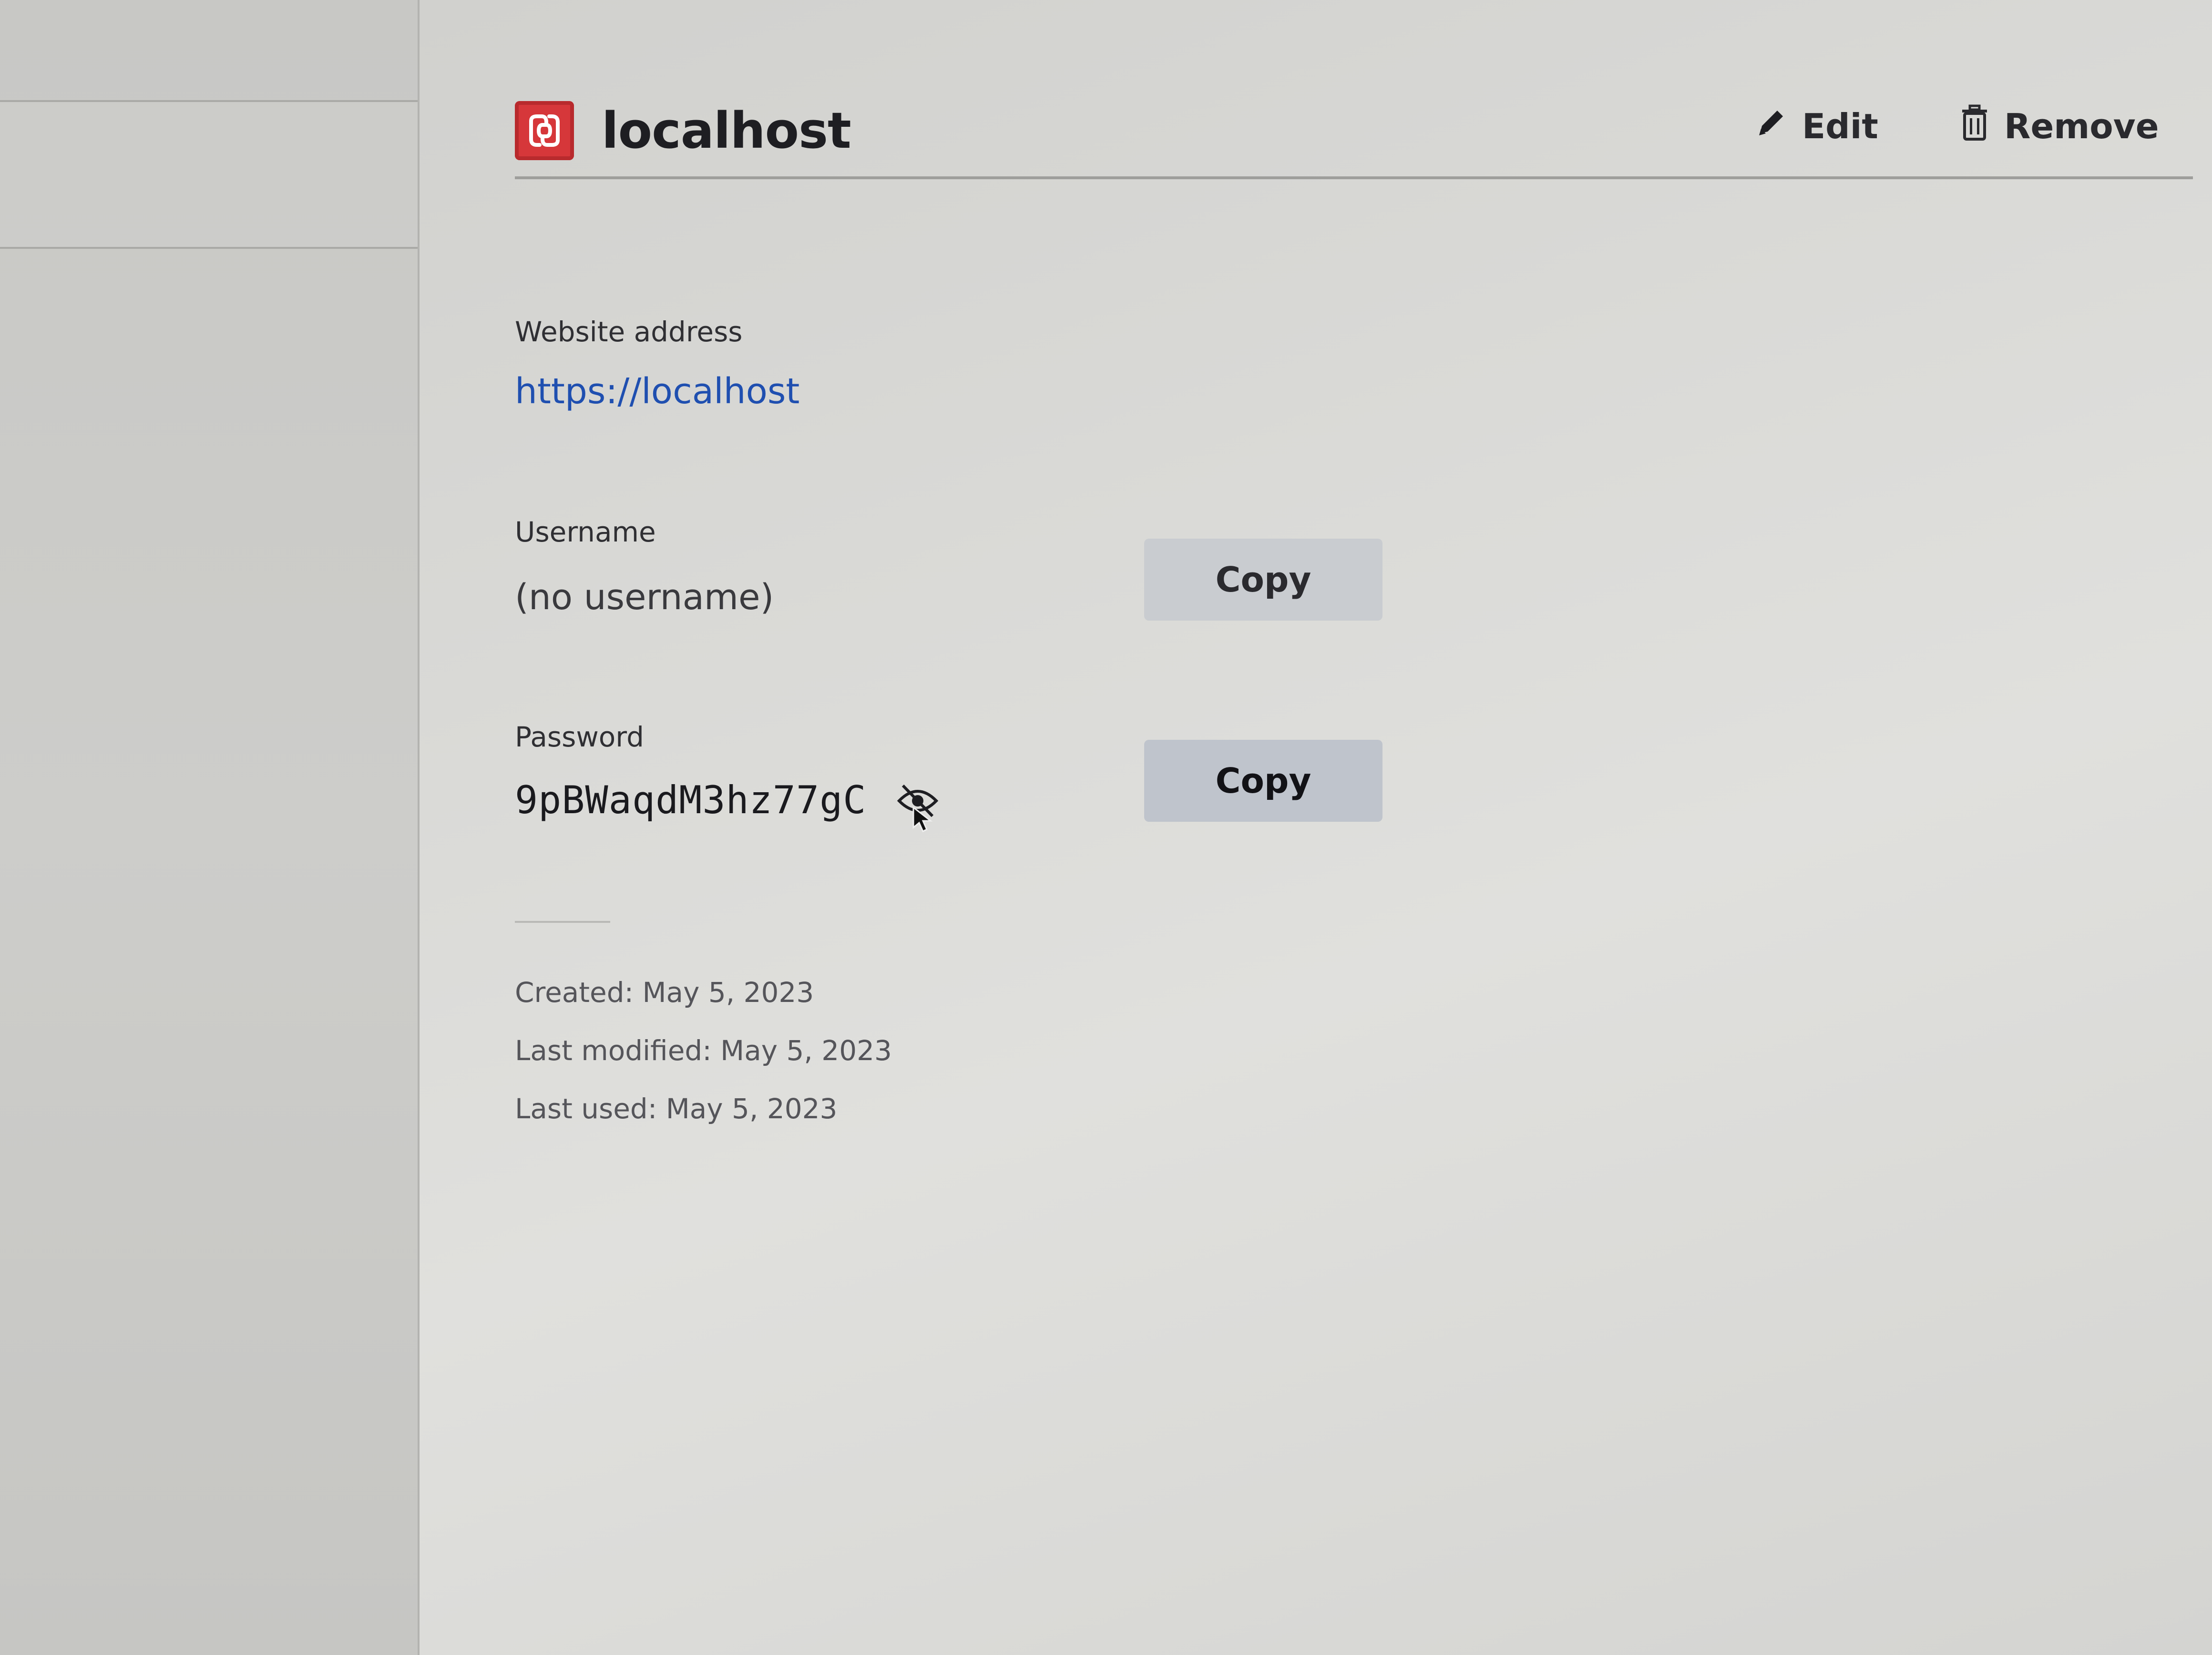 This screenshot has width=2212, height=1655. I want to click on copy-username-button: Copy, so click(1263, 580).